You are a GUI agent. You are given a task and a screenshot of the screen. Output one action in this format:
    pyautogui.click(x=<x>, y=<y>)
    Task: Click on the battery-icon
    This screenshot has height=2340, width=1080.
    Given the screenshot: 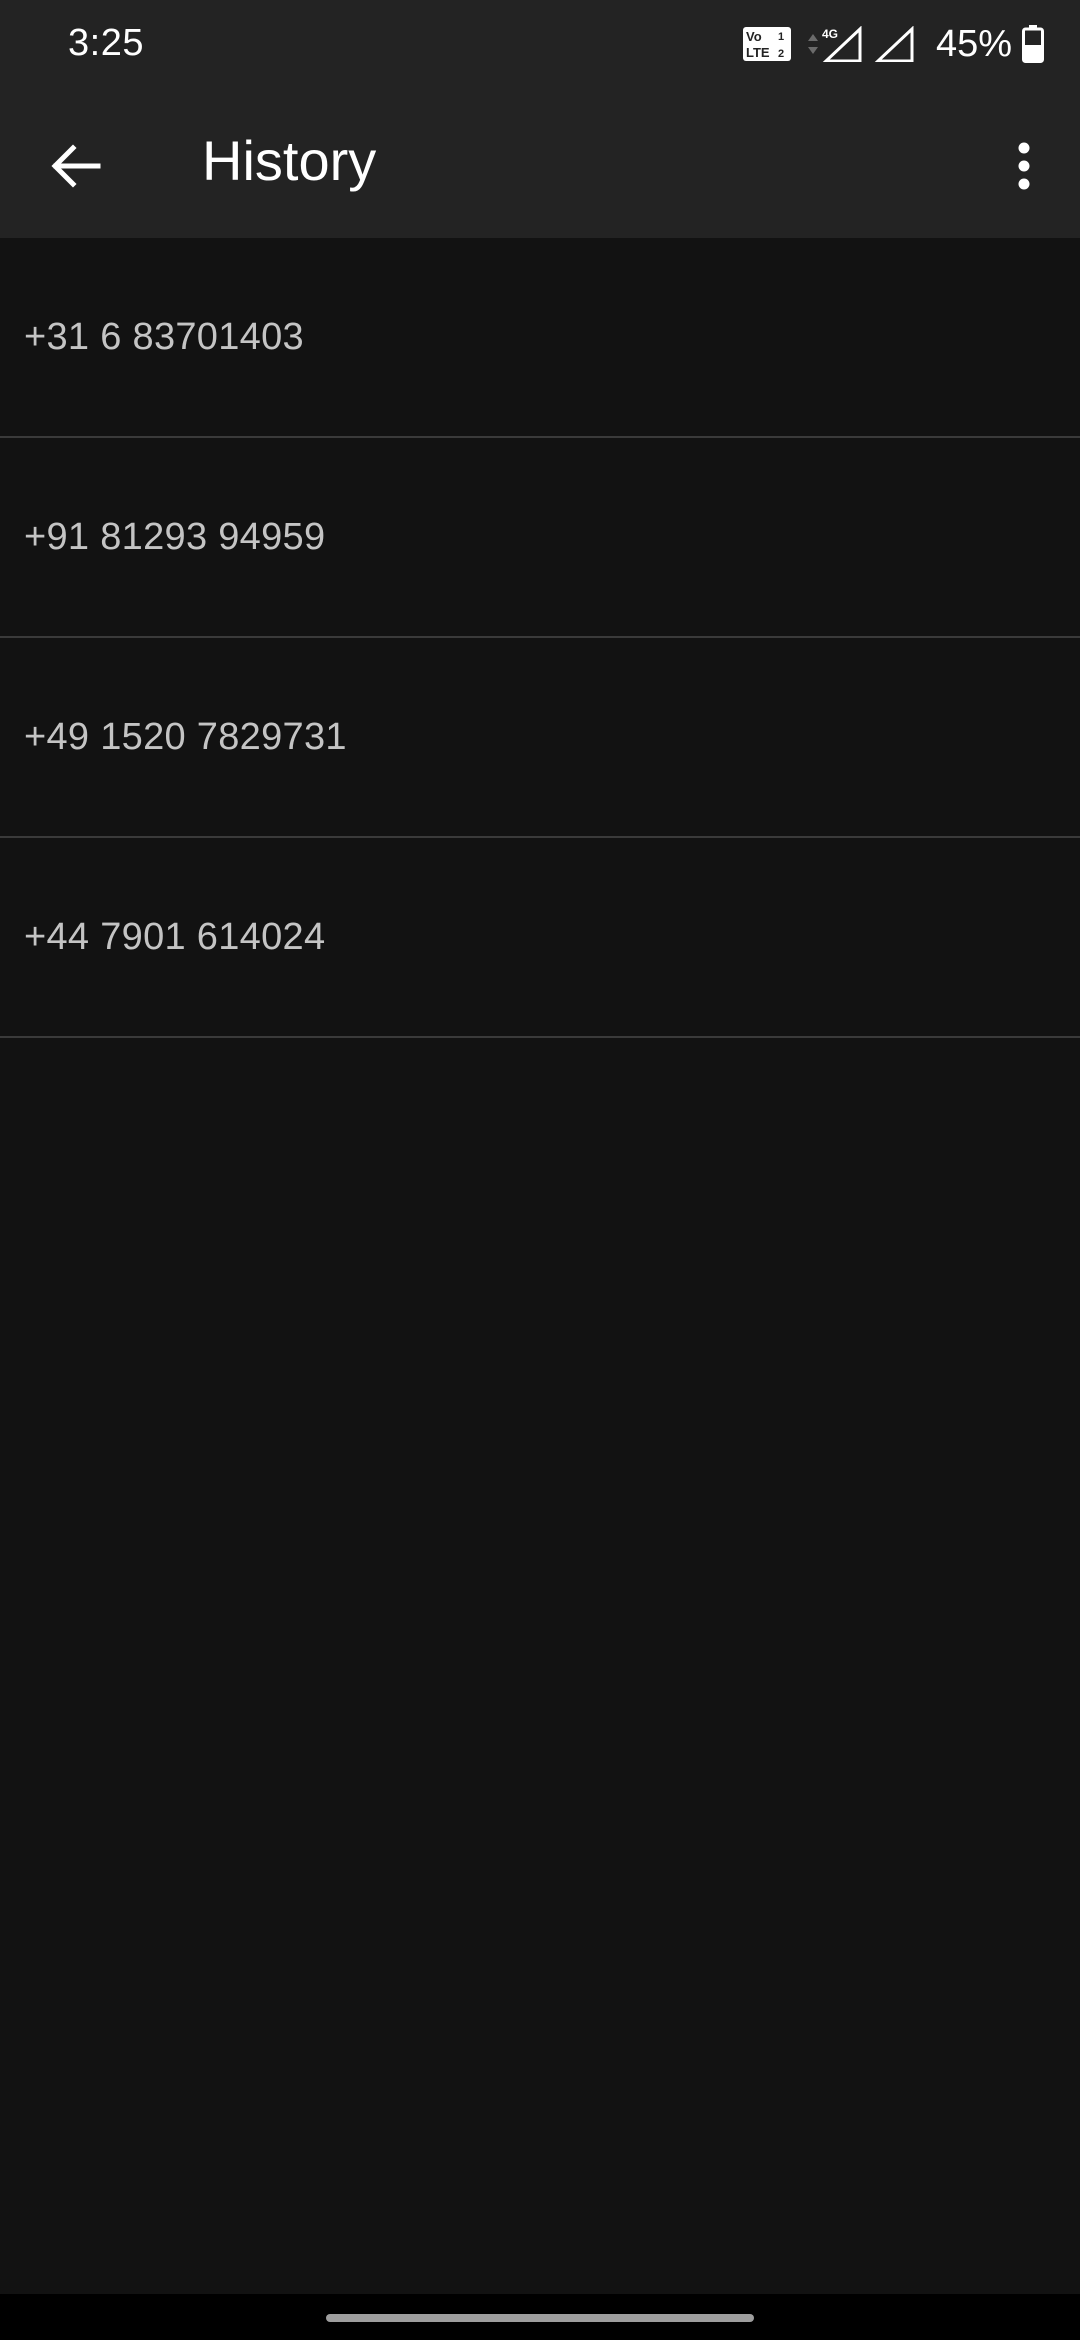 What is the action you would take?
    pyautogui.click(x=1033, y=44)
    